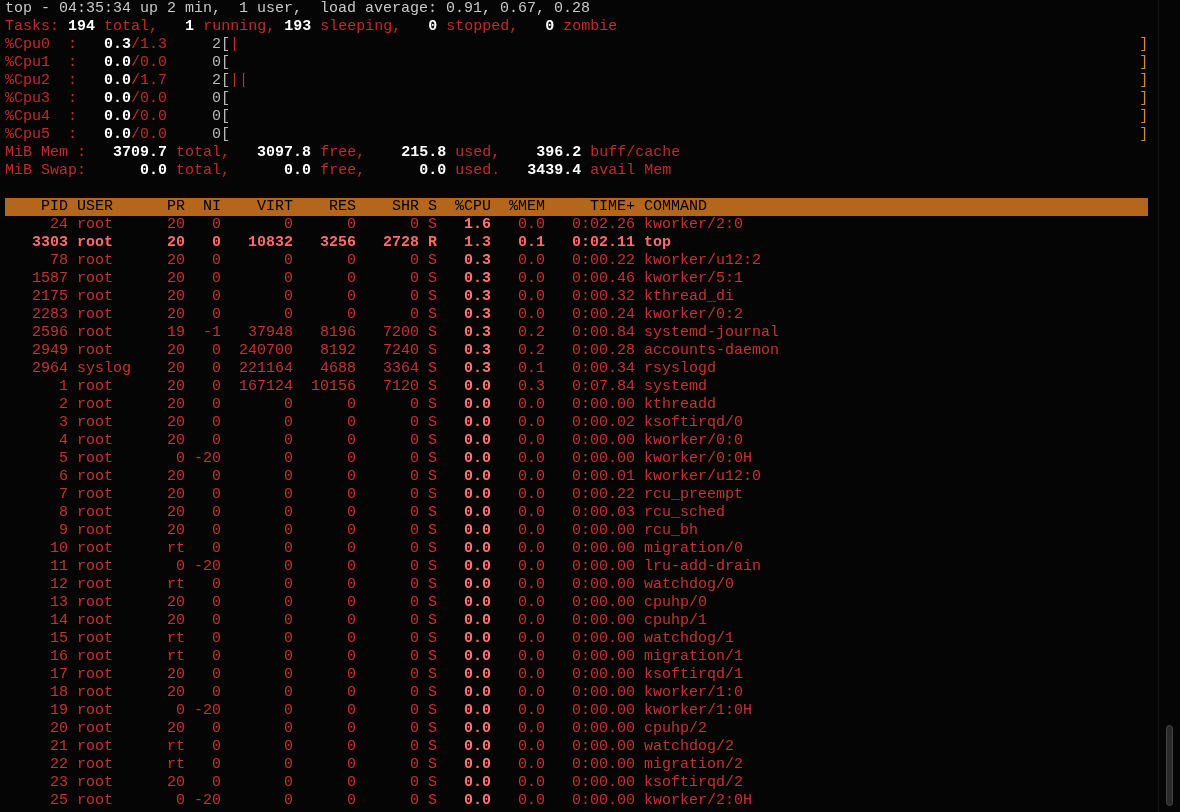 The image size is (1180, 812). What do you see at coordinates (477, 224) in the screenshot?
I see `table-cell: 1.6` at bounding box center [477, 224].